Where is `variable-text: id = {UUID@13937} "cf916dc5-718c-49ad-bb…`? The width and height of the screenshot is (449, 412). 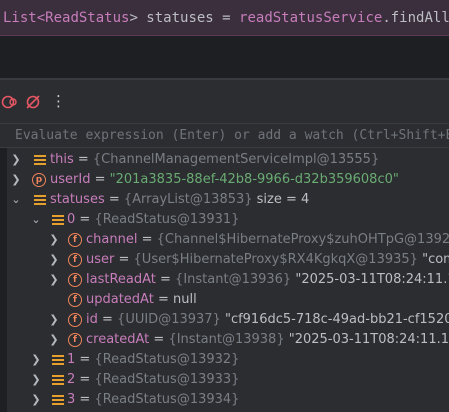
variable-text: id = {UUID@13937} "cf916dc5-718c-49ad-bb… is located at coordinates (267, 319).